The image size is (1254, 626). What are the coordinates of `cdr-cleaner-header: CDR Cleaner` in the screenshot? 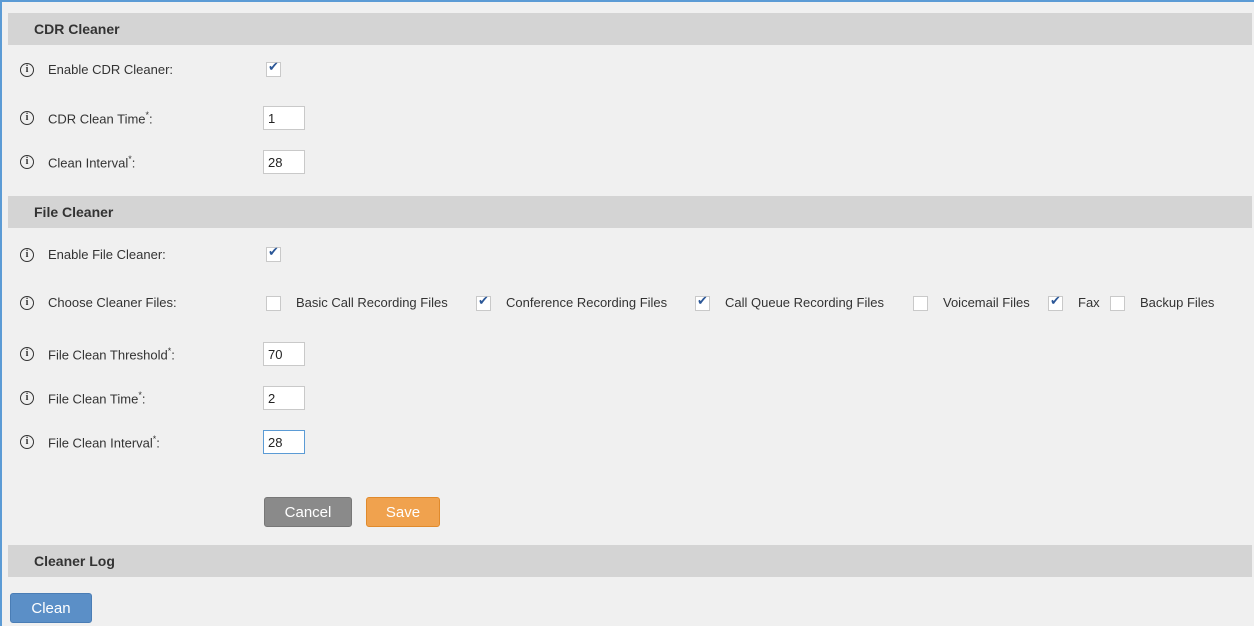 It's located at (630, 29).